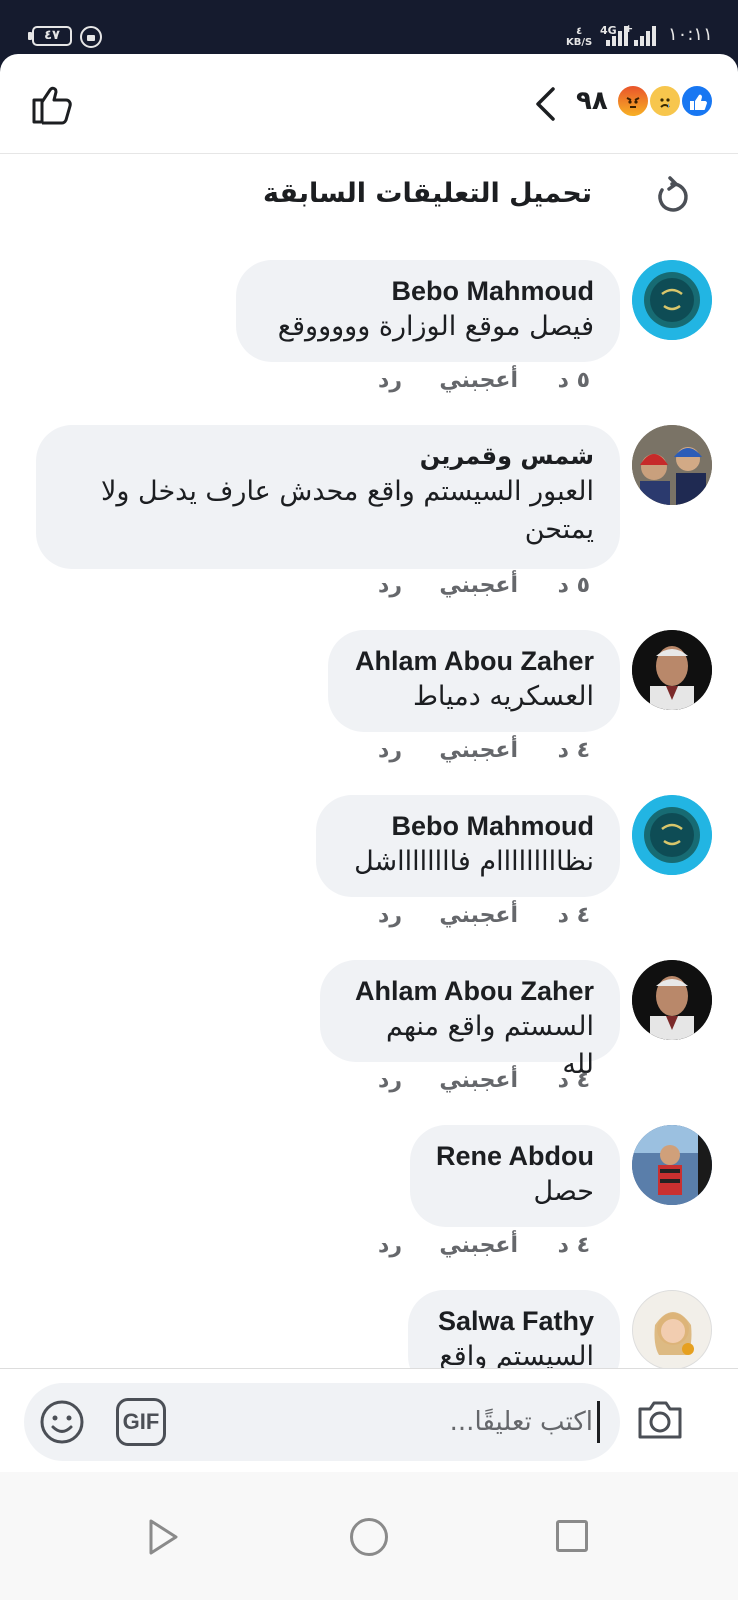 This screenshot has width=738, height=1600. What do you see at coordinates (633, 101) in the screenshot?
I see `angry-reaction-icon` at bounding box center [633, 101].